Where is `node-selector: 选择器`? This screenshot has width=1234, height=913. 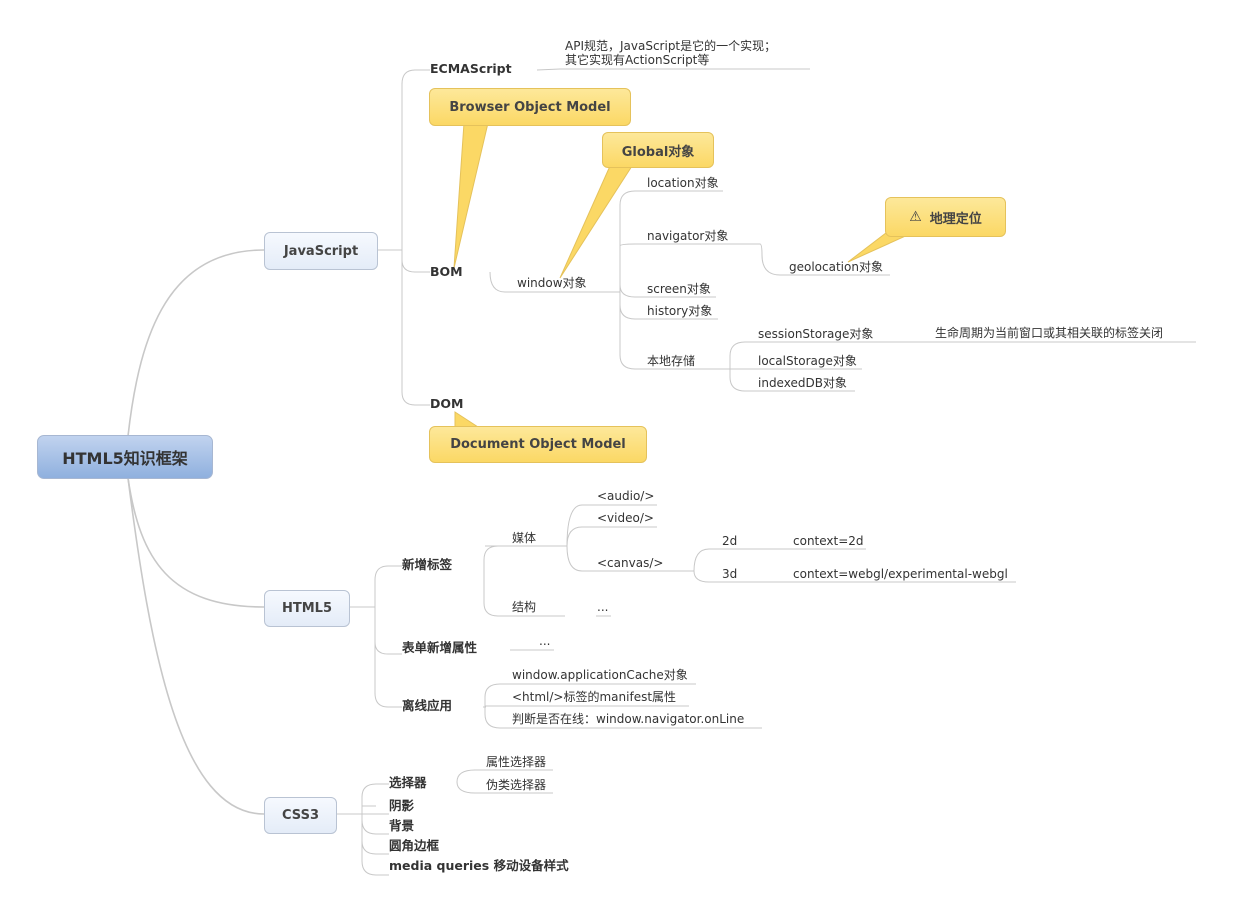 node-selector: 选择器 is located at coordinates (408, 783).